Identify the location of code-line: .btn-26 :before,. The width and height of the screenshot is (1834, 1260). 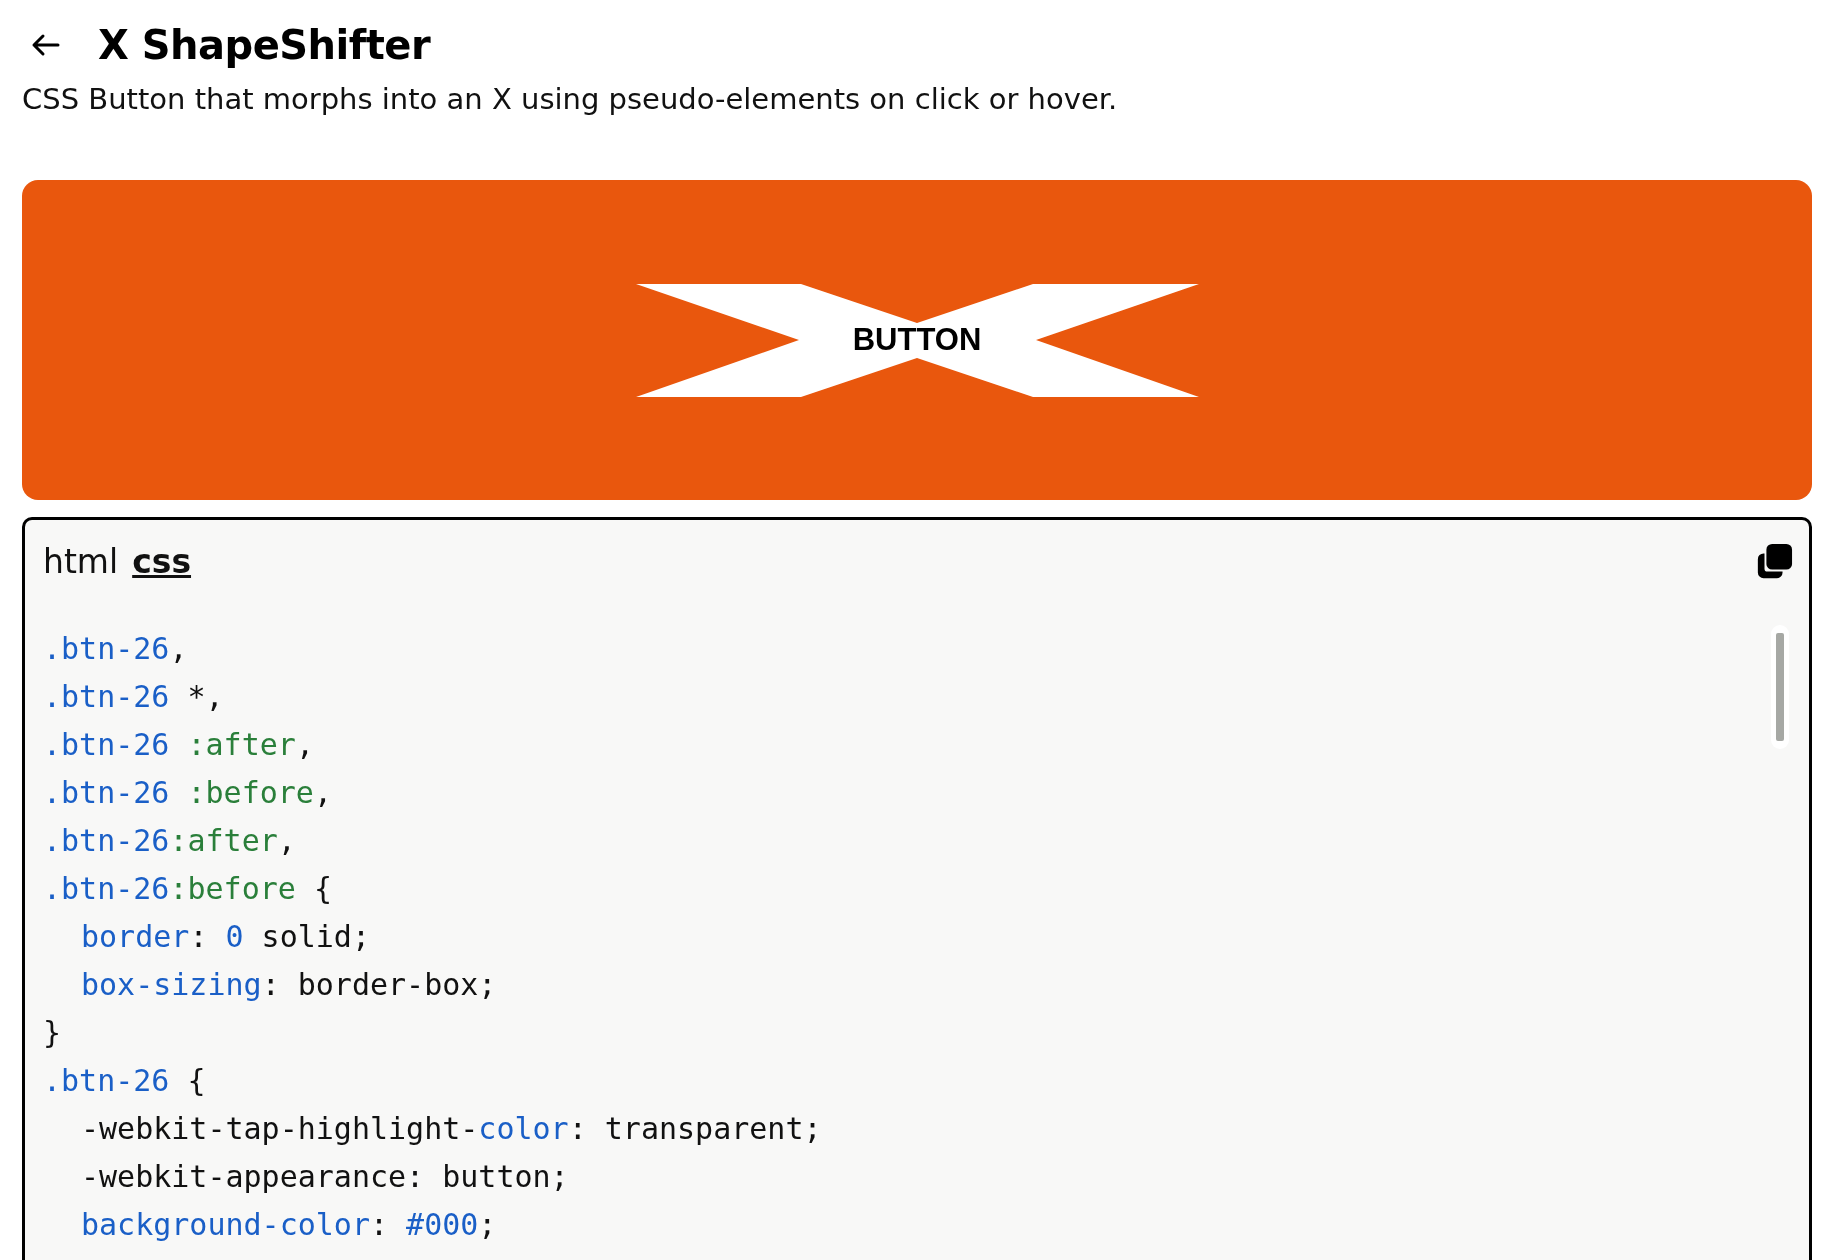
(188, 793).